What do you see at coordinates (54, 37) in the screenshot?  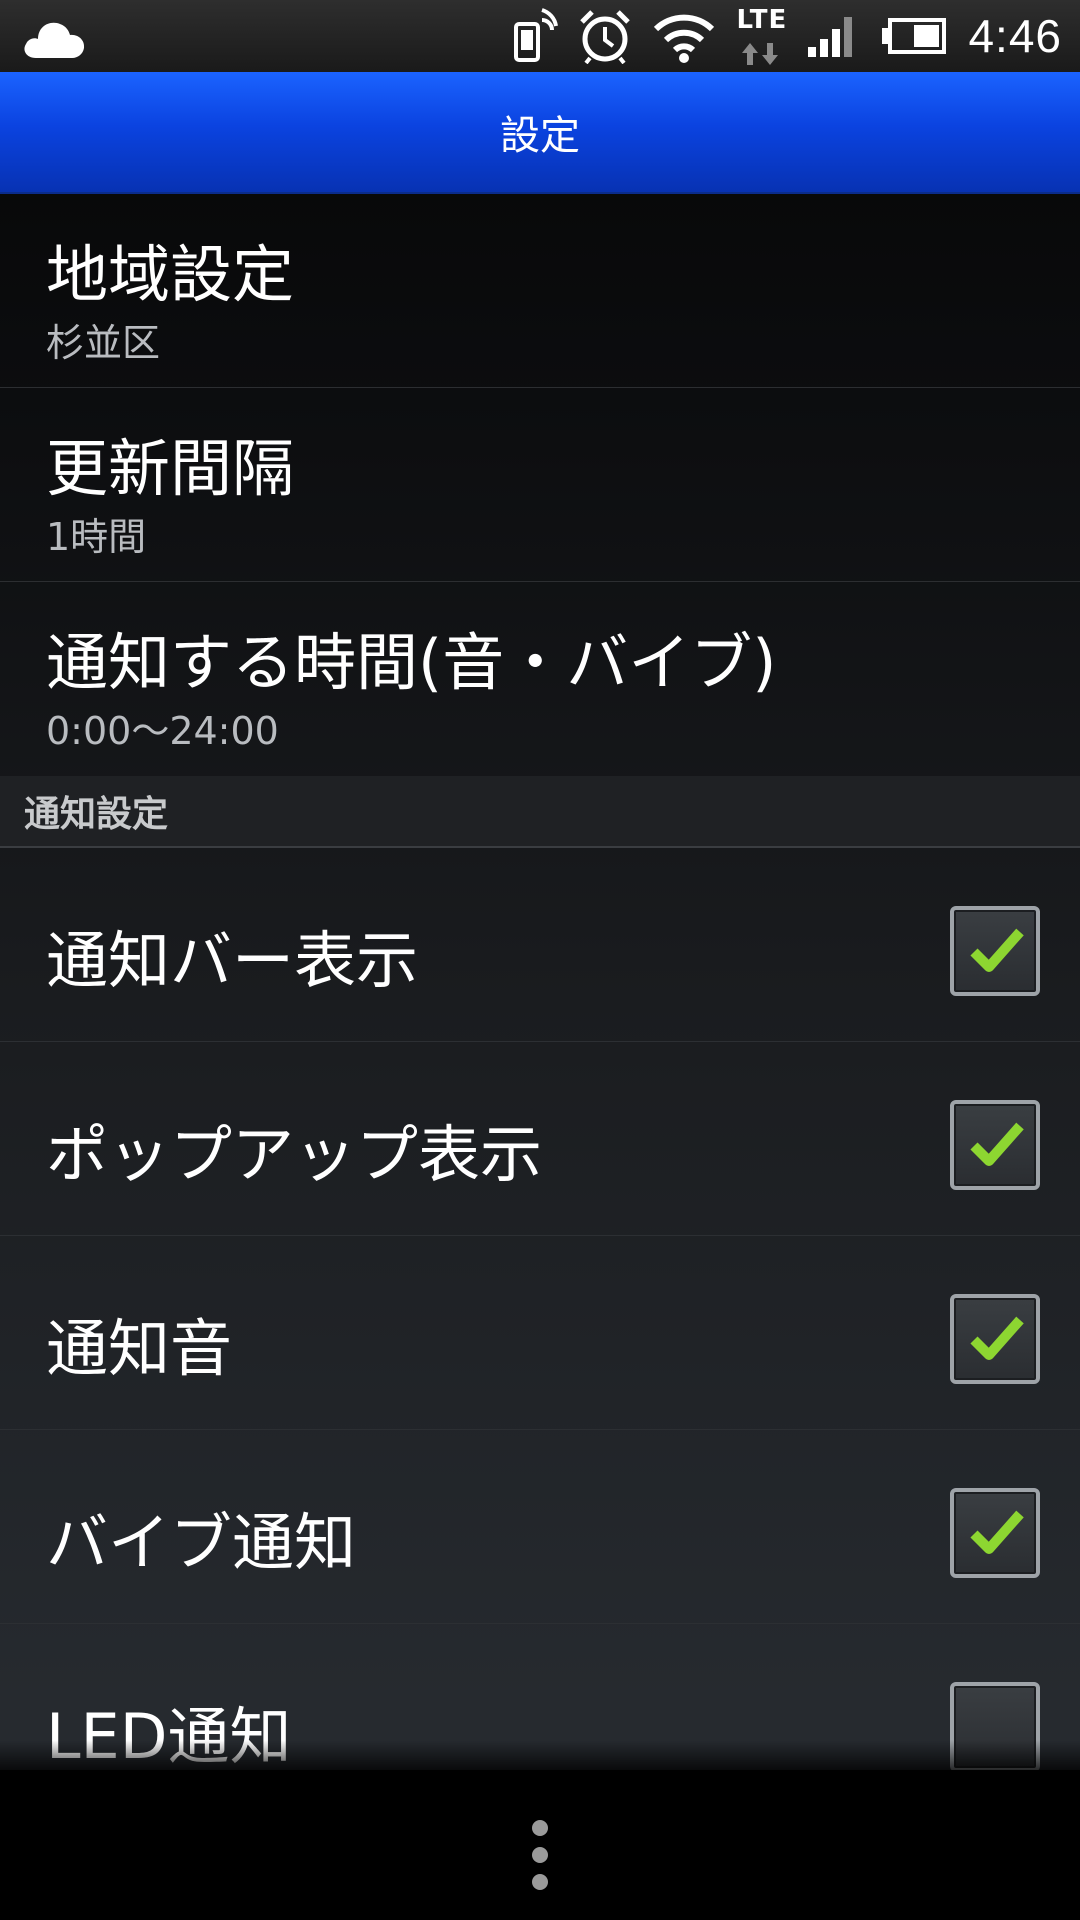 I see `cloud-icon` at bounding box center [54, 37].